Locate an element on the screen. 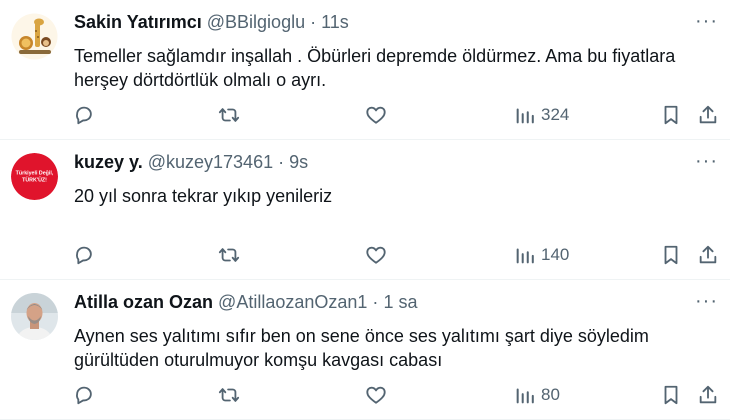  display-name: kuzey y. is located at coordinates (108, 162).